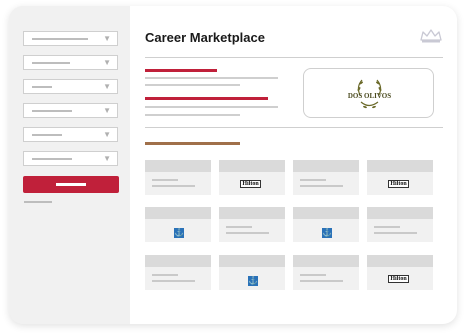 The width and height of the screenshot is (465, 334). I want to click on featured-logo-card: DOS OLIVOS, so click(368, 93).